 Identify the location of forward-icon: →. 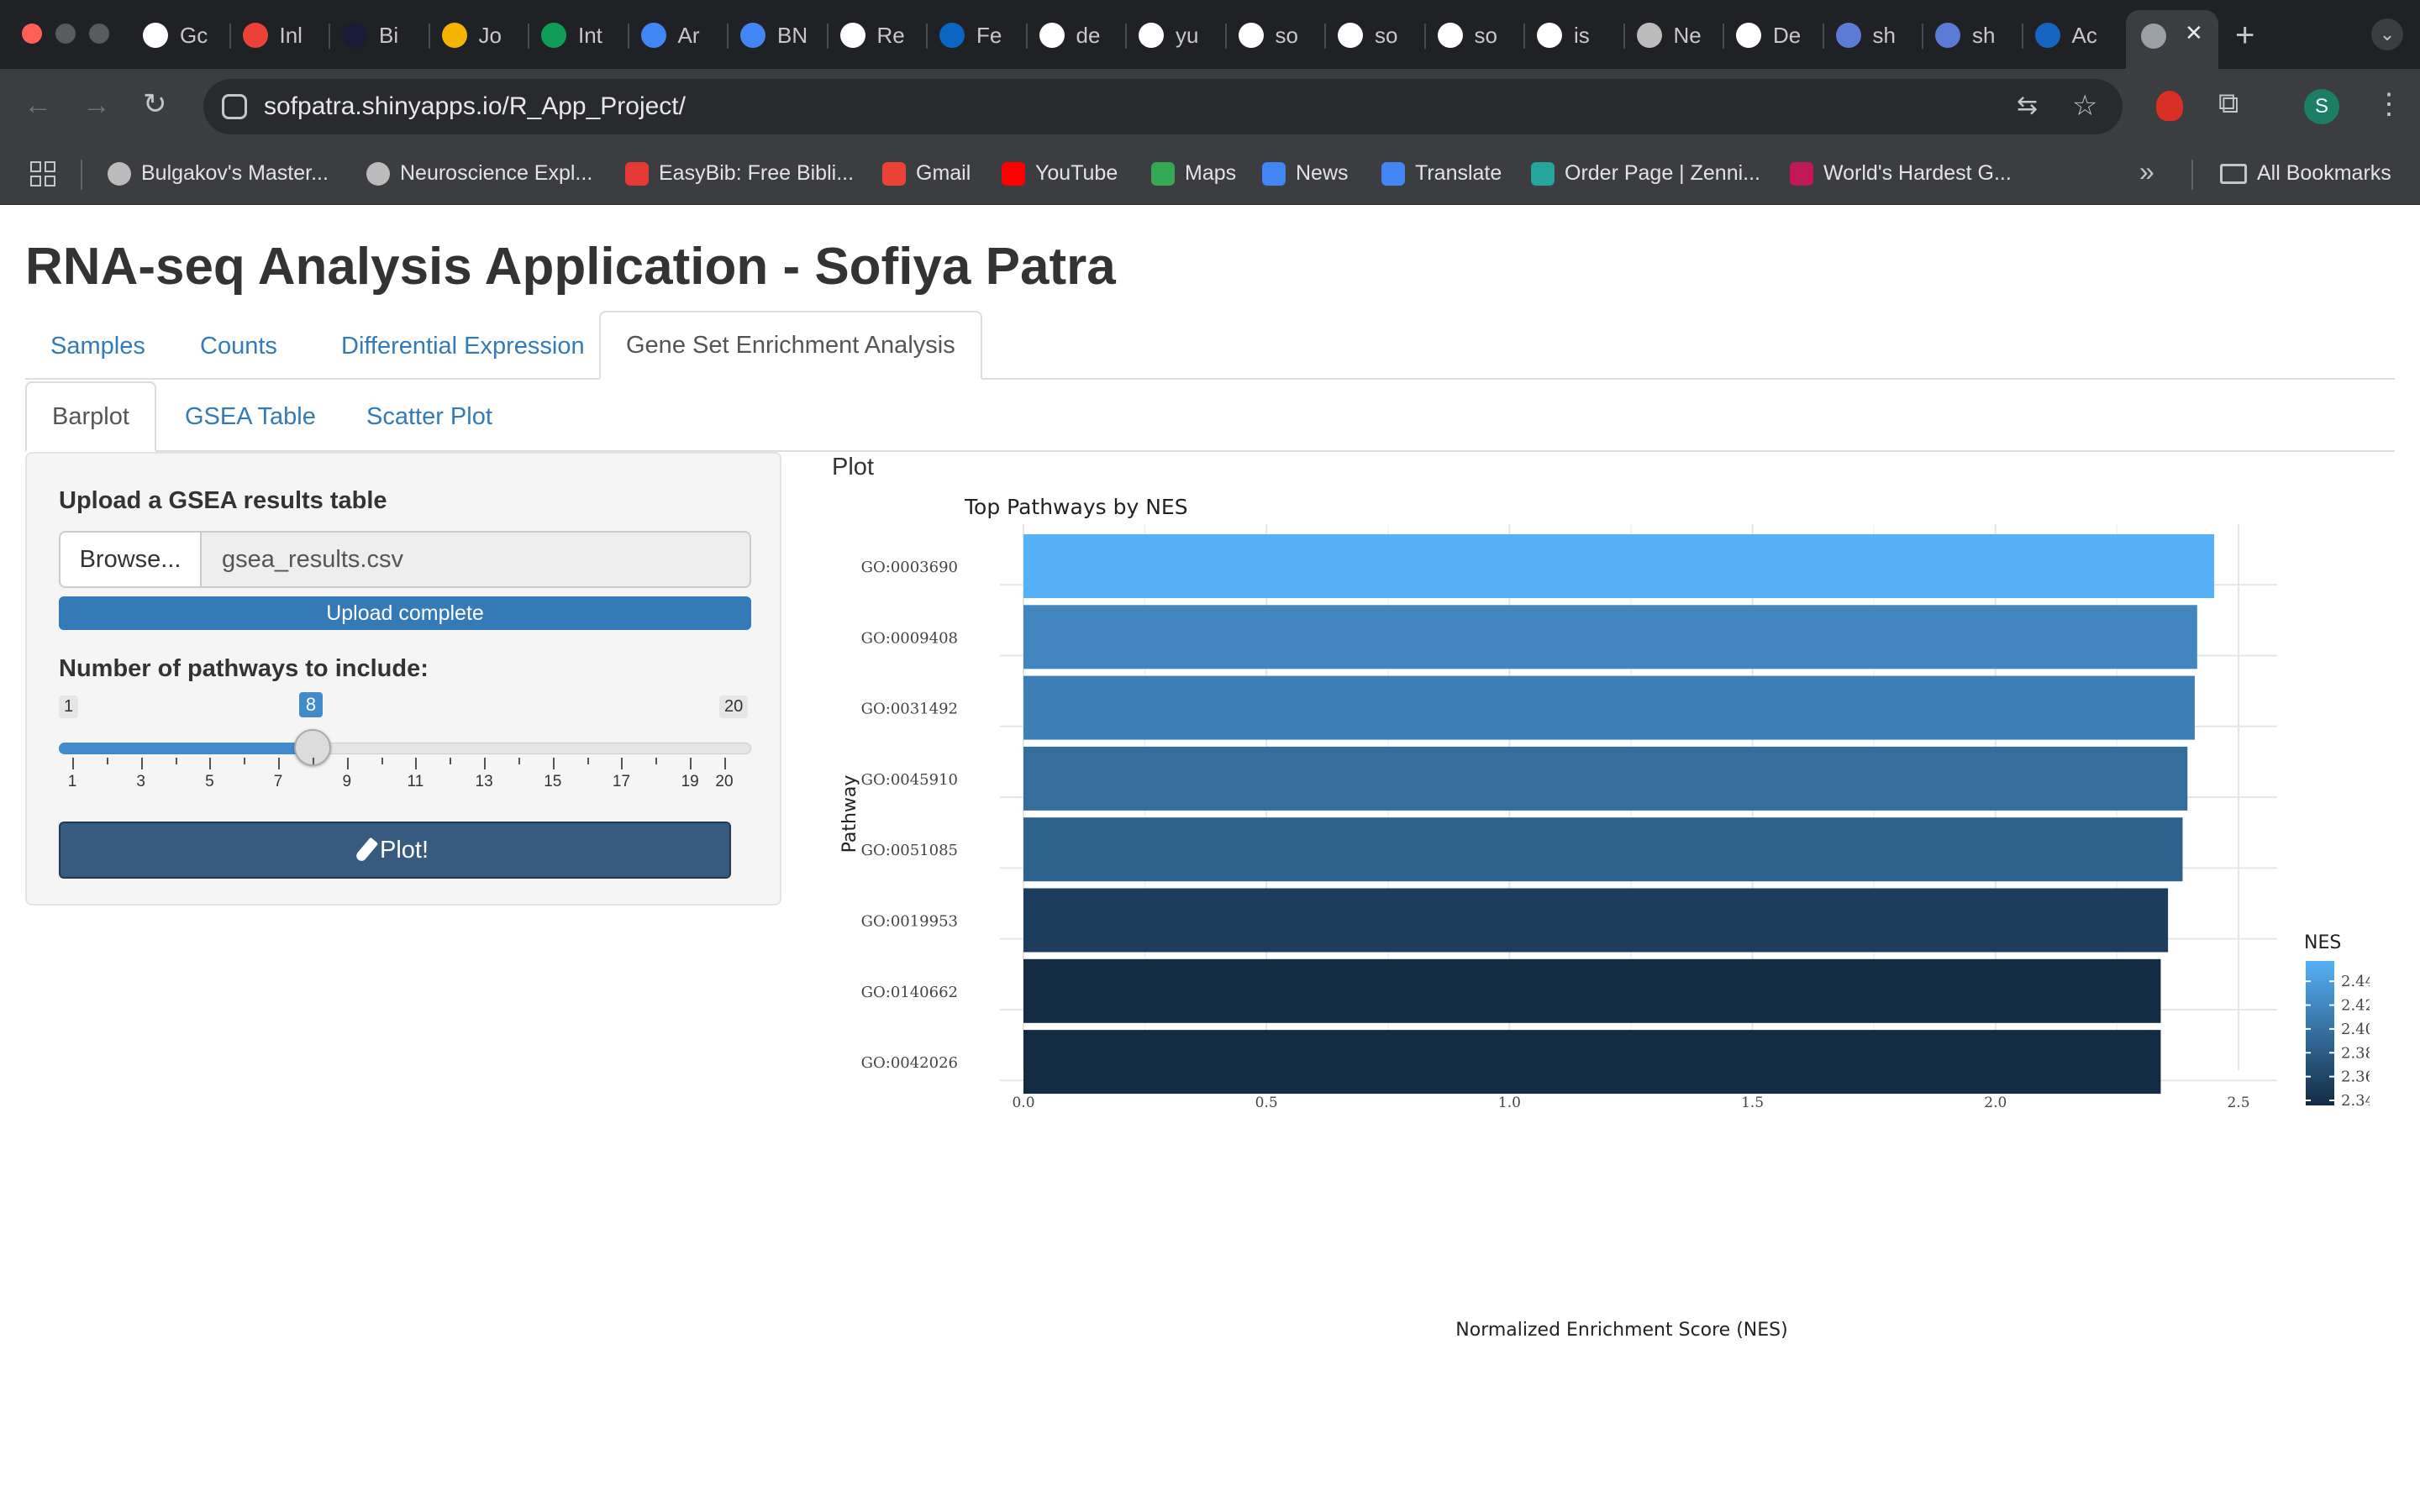
(96, 105).